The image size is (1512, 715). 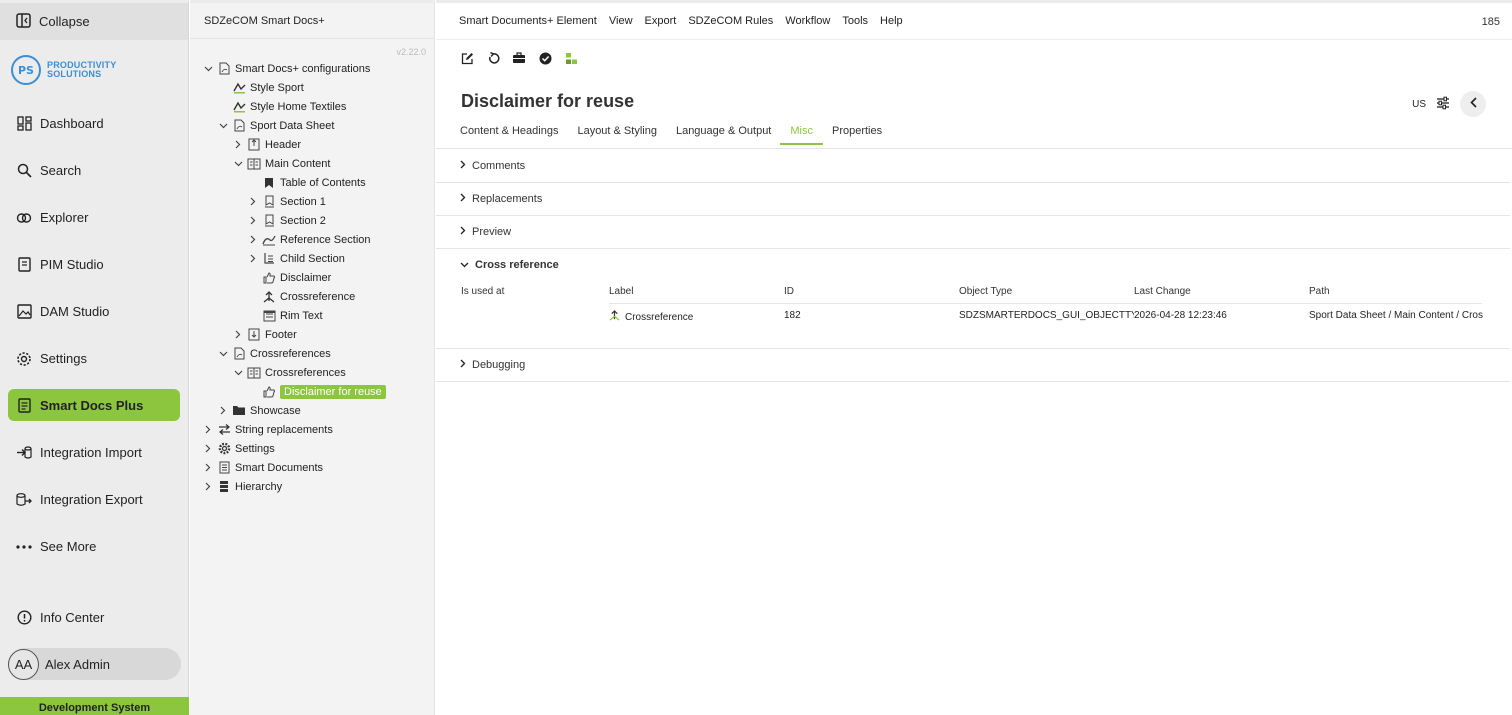 What do you see at coordinates (801, 135) in the screenshot?
I see `tab-misc: Misc` at bounding box center [801, 135].